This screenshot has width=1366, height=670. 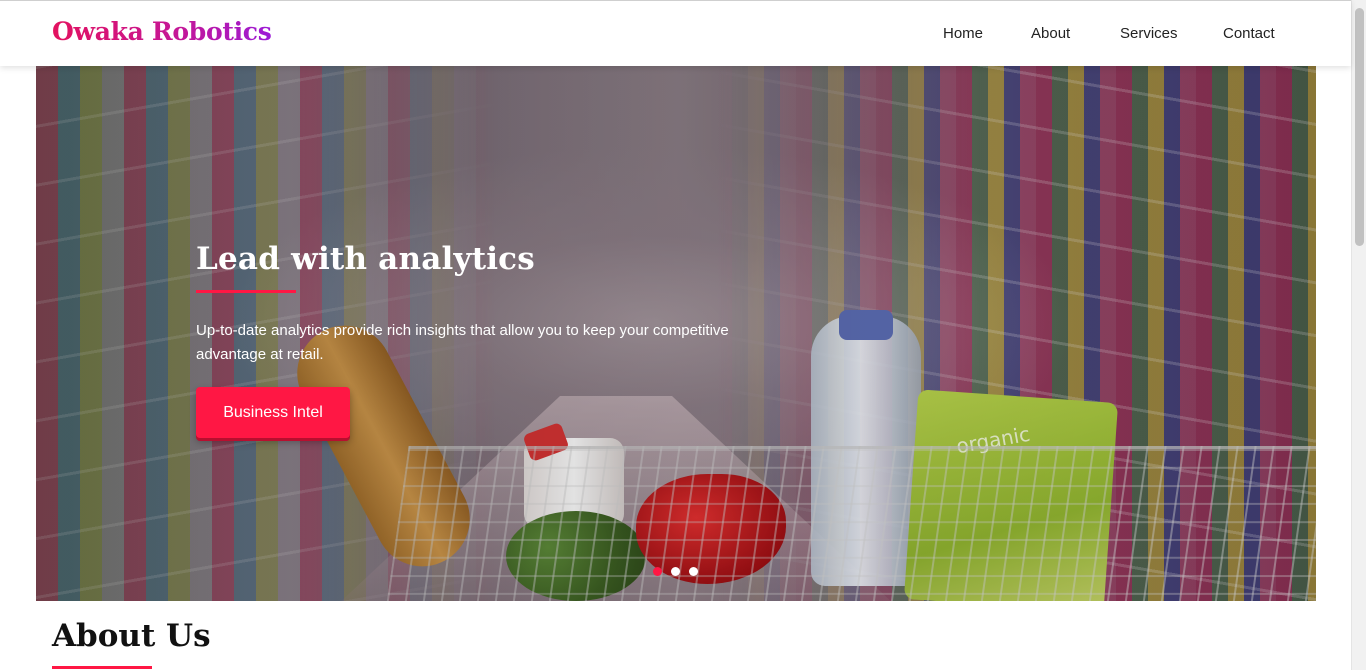 I want to click on hero-title-underline, so click(x=246, y=291).